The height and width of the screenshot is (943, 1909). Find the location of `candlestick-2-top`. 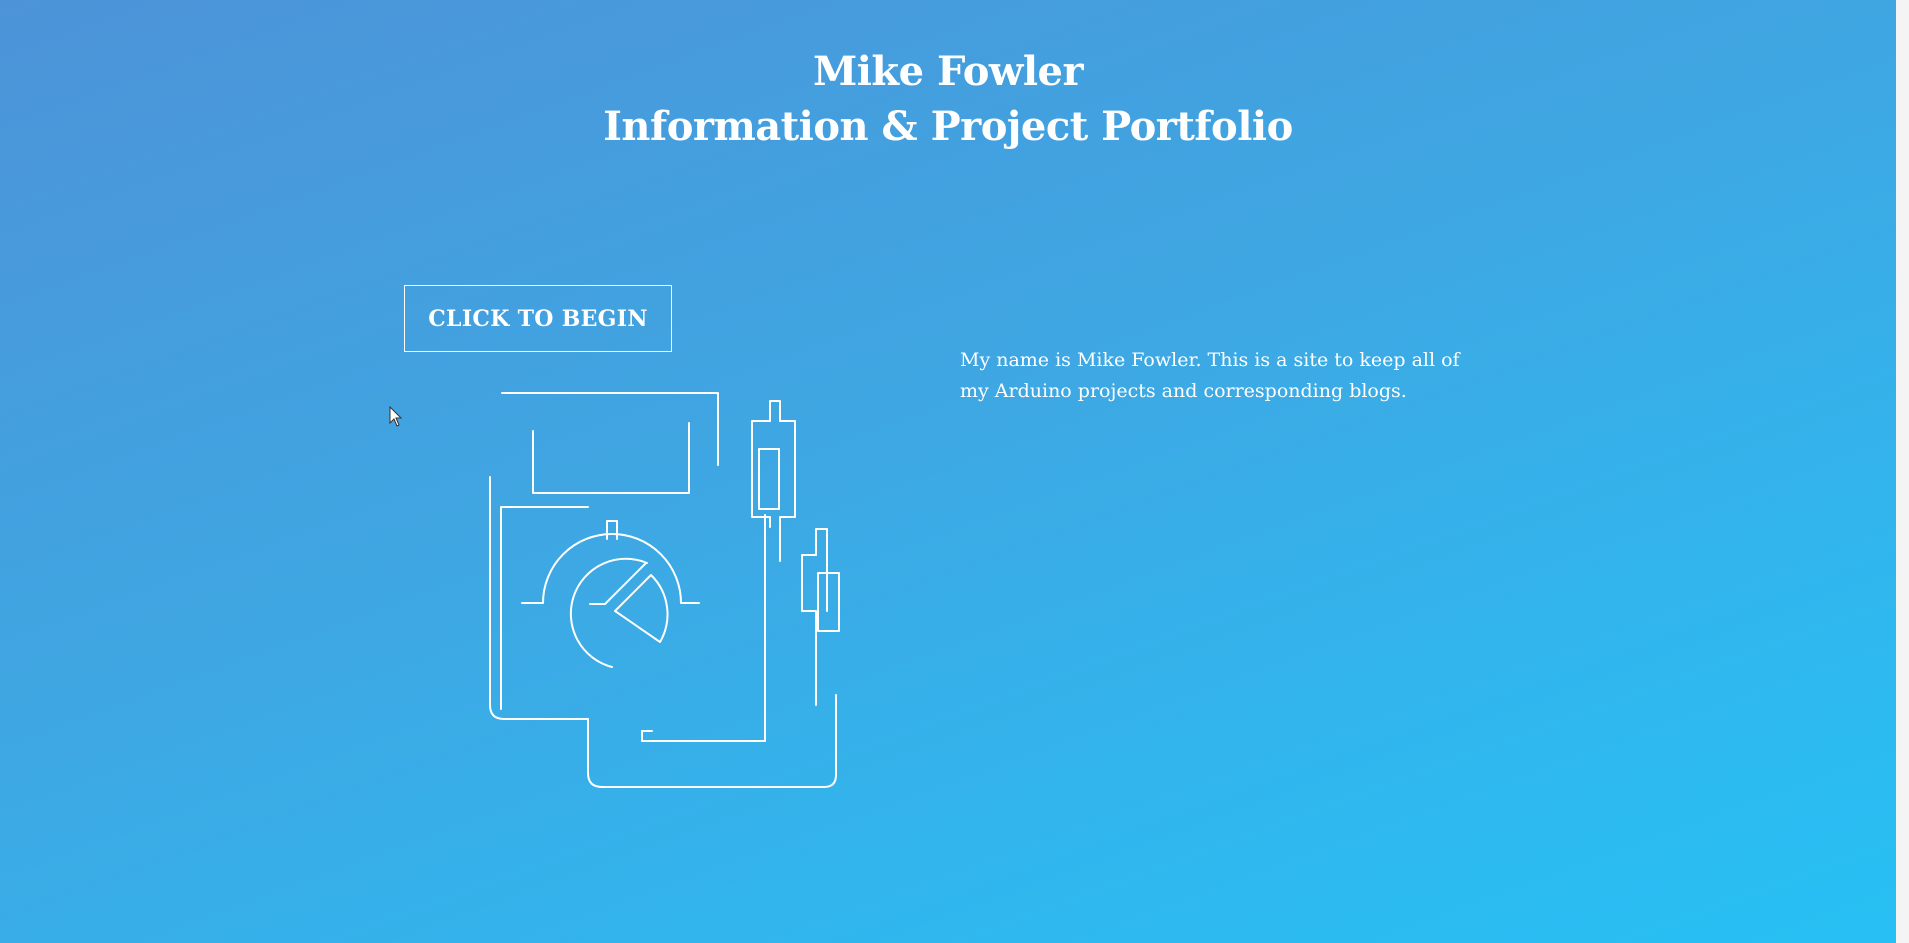

candlestick-2-top is located at coordinates (821, 542).